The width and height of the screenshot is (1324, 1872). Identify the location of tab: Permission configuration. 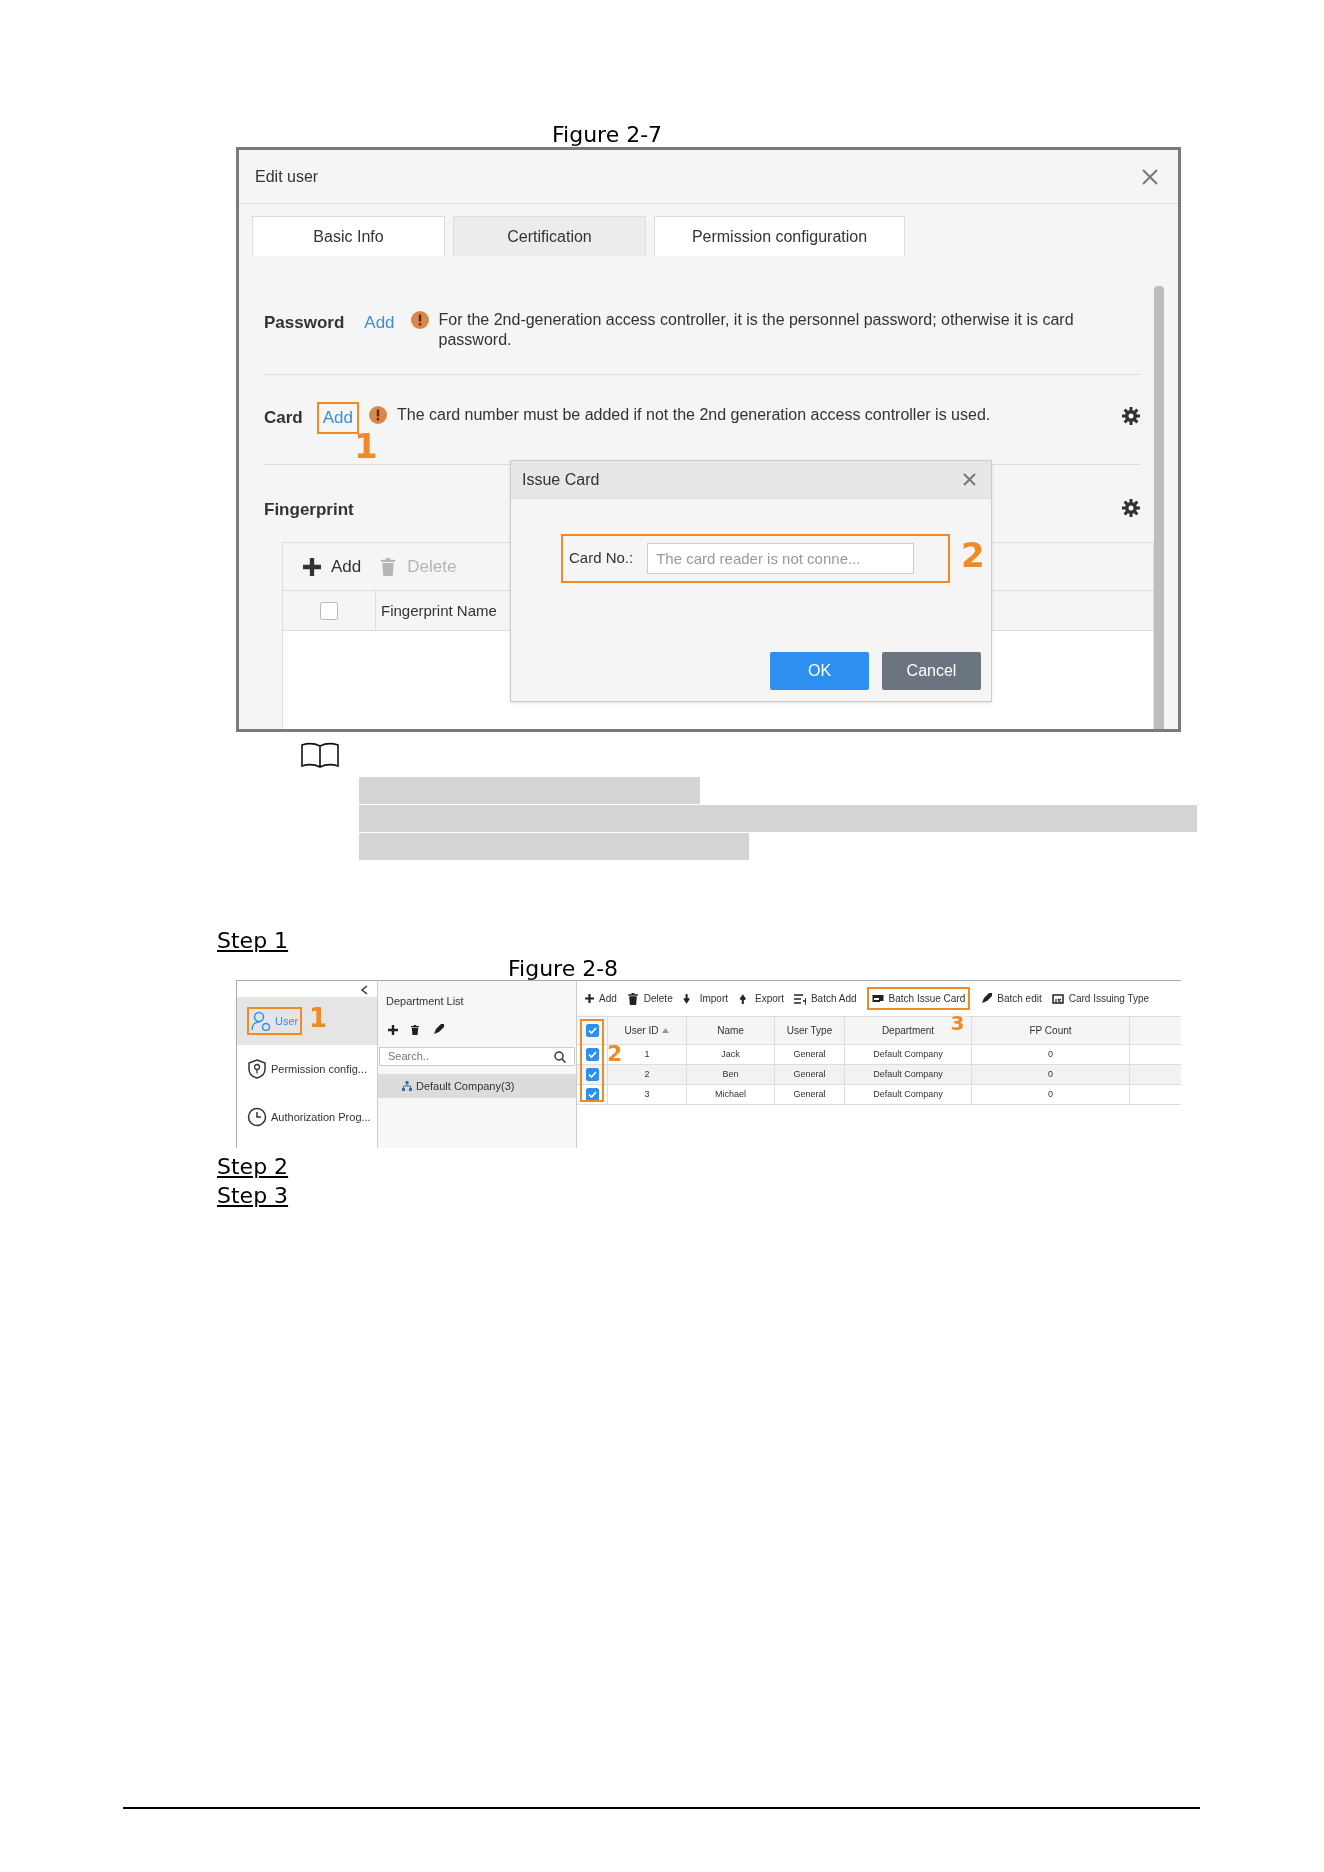
(779, 236).